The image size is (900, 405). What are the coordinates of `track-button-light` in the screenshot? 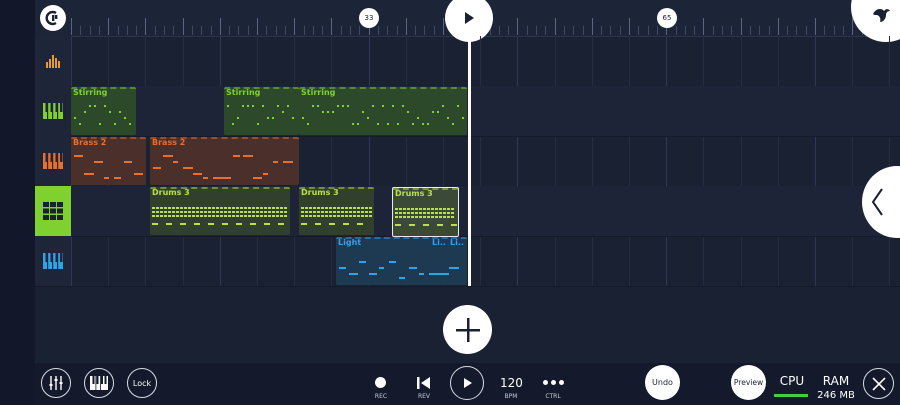 It's located at (53, 261).